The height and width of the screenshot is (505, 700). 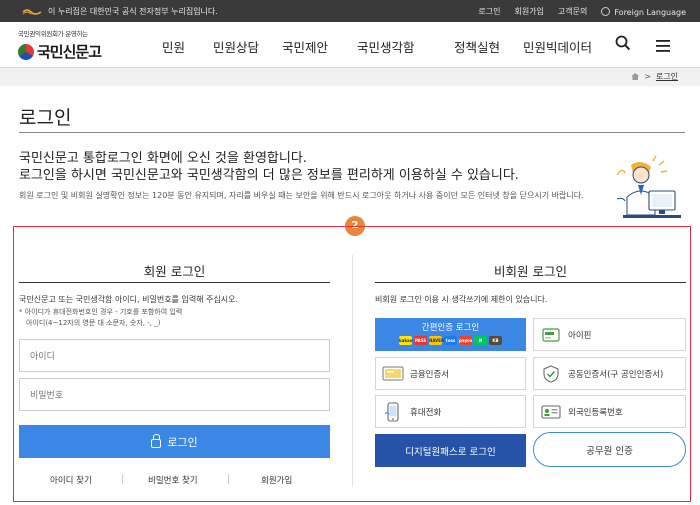 I want to click on gov-symbol-icon, so click(x=32, y=12).